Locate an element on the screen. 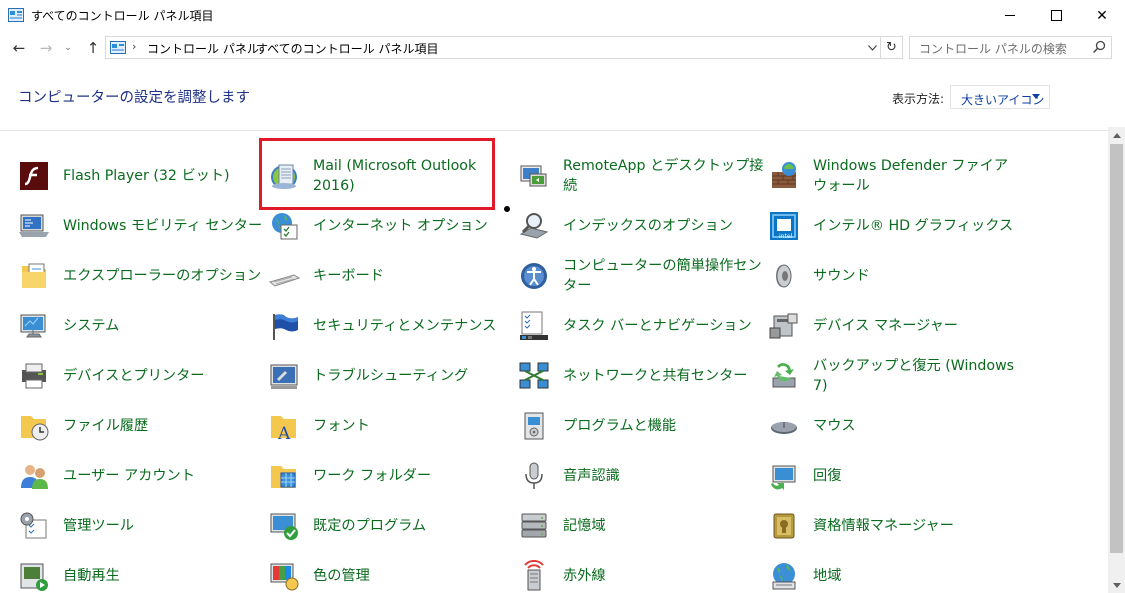  recovery-icon is located at coordinates (783, 477).